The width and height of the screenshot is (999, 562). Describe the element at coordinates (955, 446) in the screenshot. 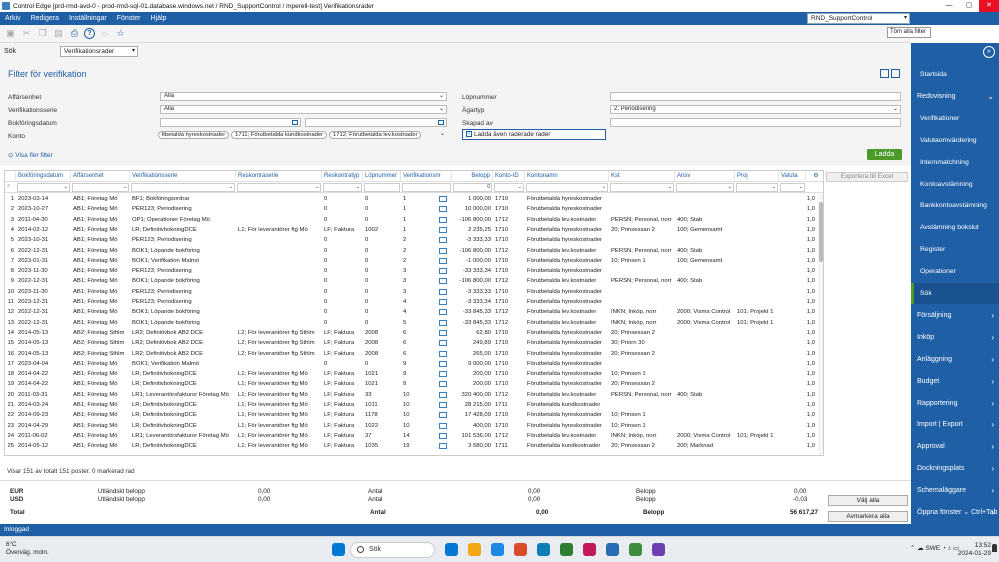

I see `sidebar-item: Approval ›` at that location.